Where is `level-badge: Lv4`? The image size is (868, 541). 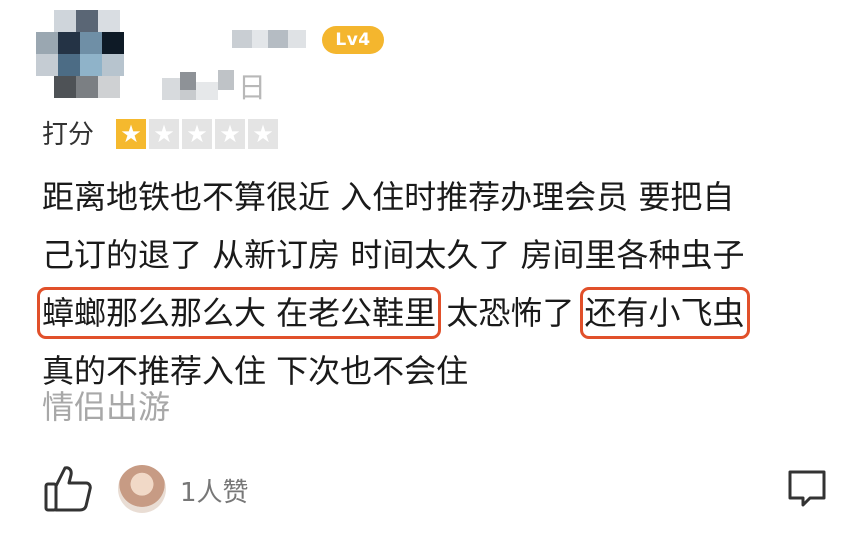 level-badge: Lv4 is located at coordinates (353, 40).